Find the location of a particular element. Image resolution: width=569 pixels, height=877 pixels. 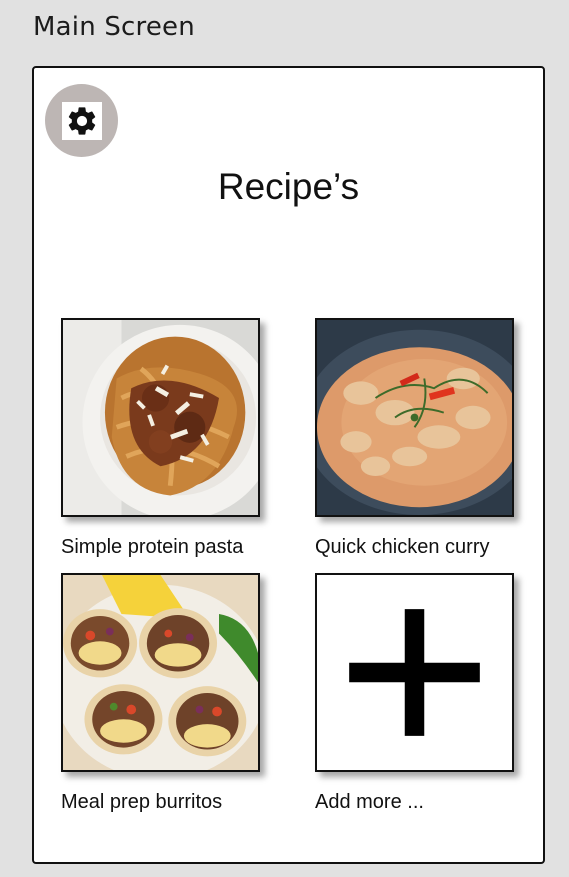

settings-button is located at coordinates (81, 120).